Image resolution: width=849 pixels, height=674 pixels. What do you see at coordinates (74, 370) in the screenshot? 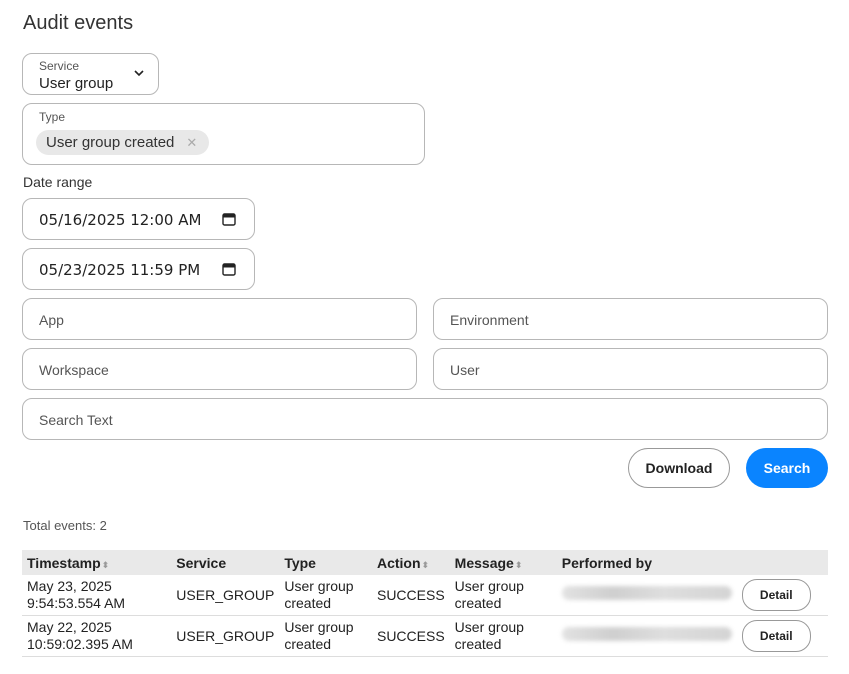
I see `workspace-placeholder: Workspace` at bounding box center [74, 370].